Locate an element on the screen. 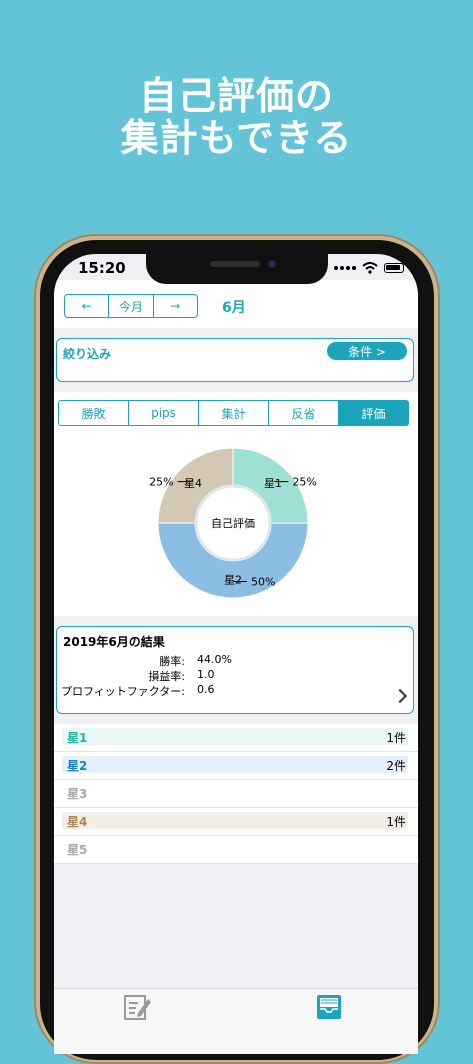 The image size is (473, 1064). promo-headline-line1: 自己評価の is located at coordinates (236, 96).